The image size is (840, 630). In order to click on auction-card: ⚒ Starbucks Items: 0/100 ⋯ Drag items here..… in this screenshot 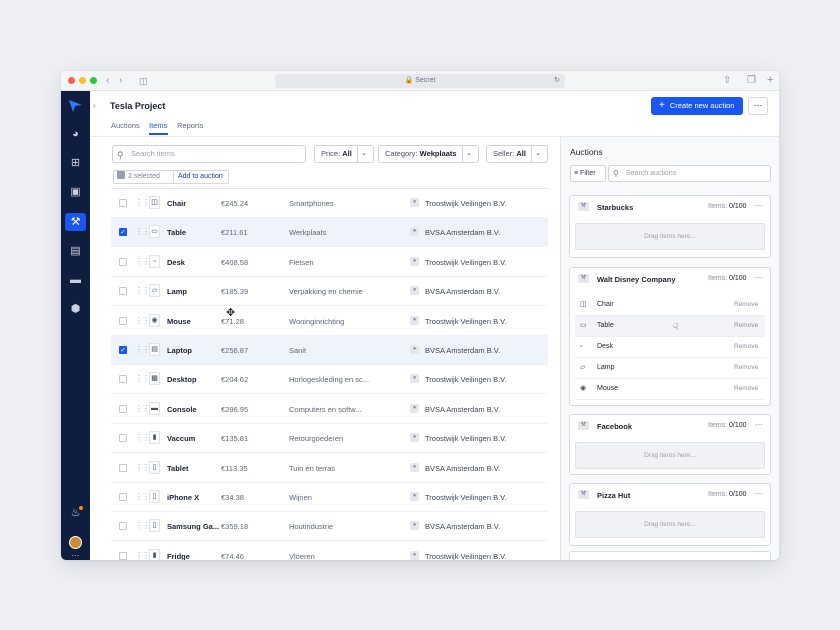, I will do `click(670, 226)`.